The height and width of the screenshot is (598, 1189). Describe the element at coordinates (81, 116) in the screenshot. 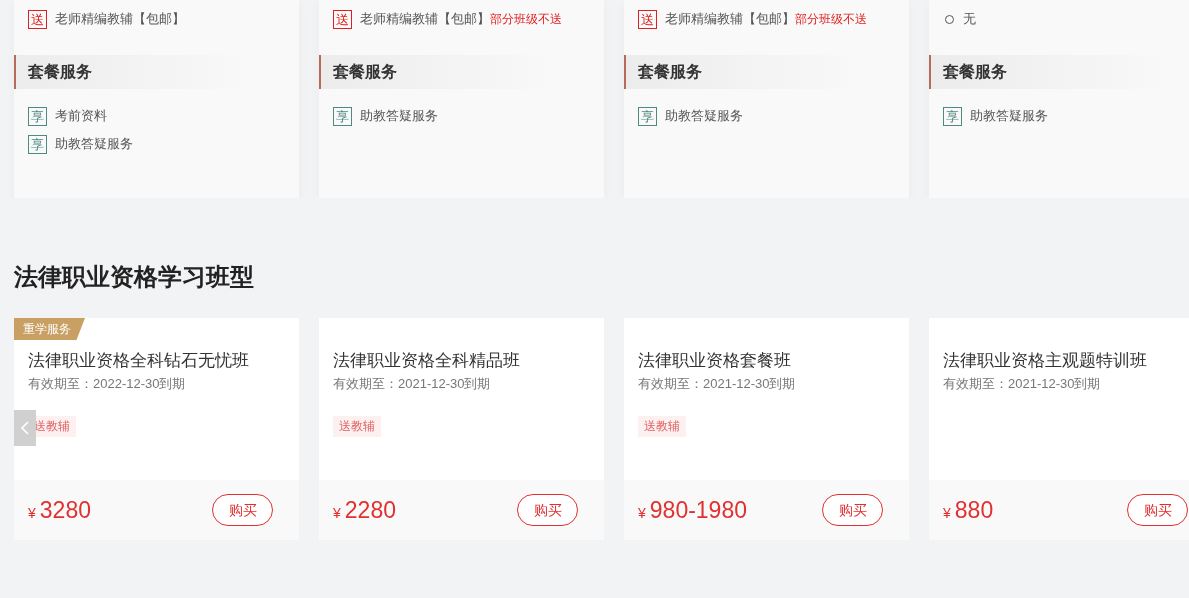

I see `service-text: 考前资料` at that location.